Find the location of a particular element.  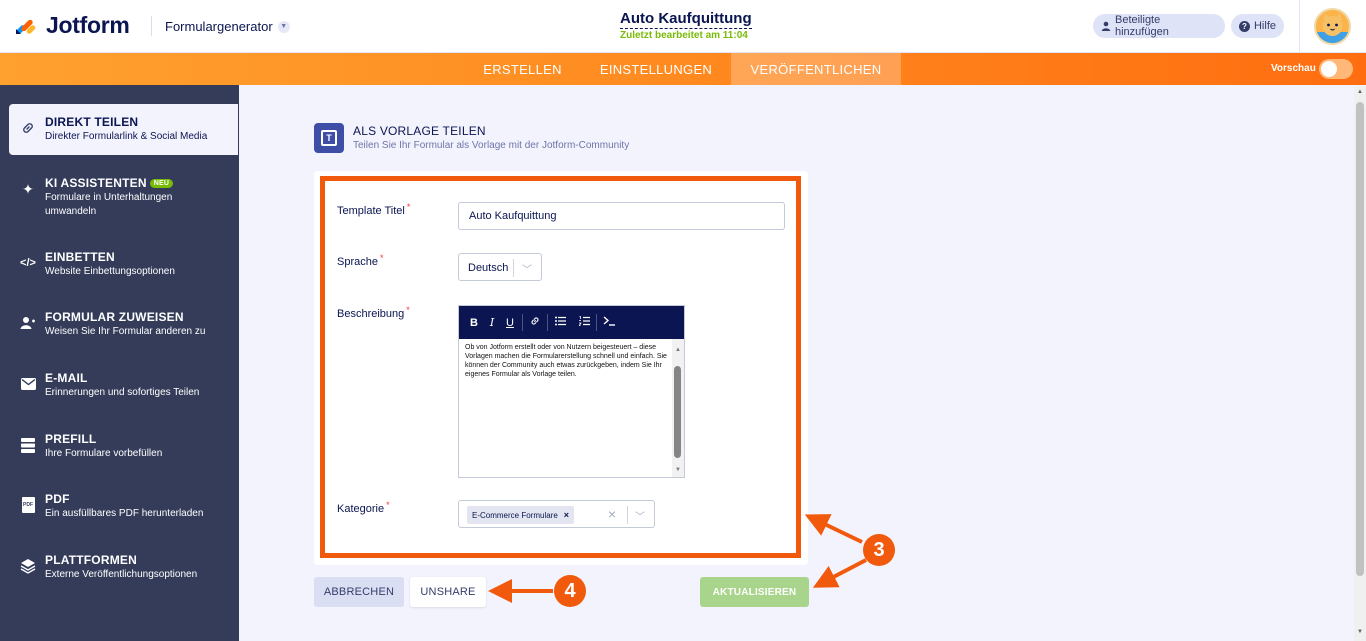

jotform-logo-icon is located at coordinates (26, 26).